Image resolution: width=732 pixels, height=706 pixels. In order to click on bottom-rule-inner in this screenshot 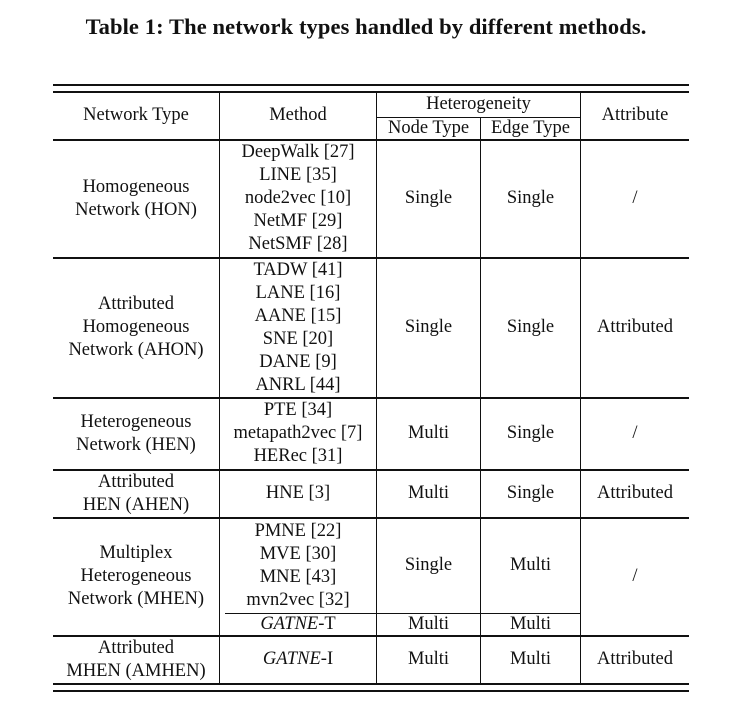, I will do `click(371, 684)`.